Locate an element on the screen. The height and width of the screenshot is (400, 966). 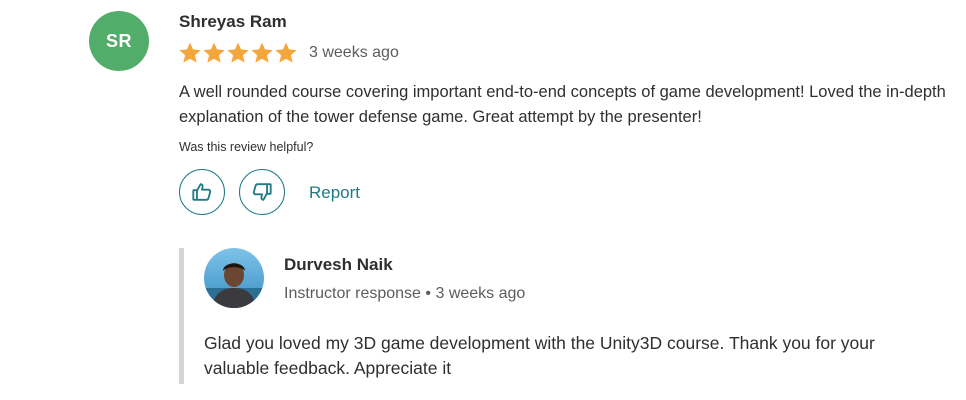
thumbs-down-icon is located at coordinates (262, 192).